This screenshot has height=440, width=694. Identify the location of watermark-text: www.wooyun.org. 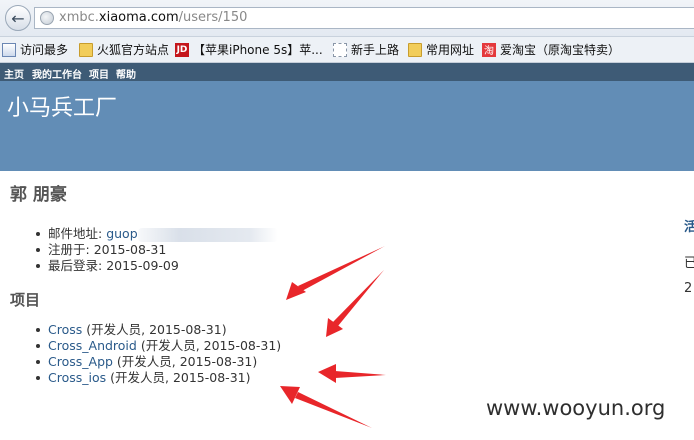
(576, 408).